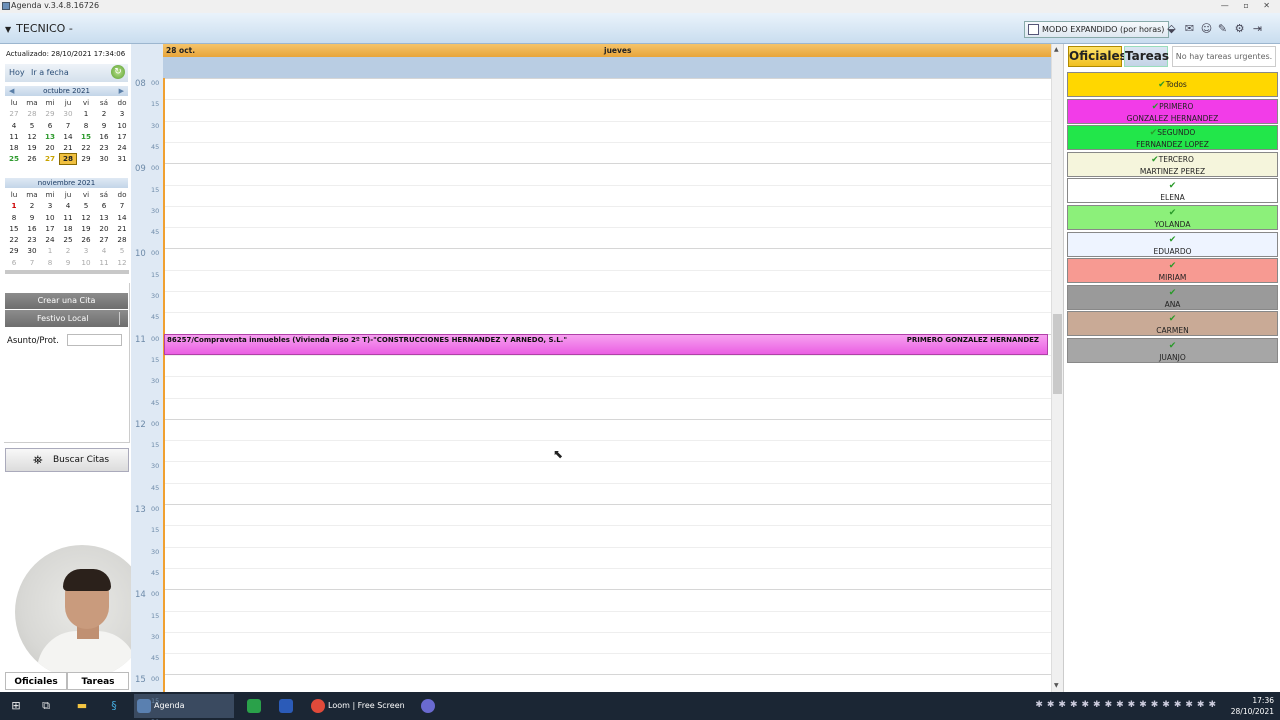  I want to click on officer-filter-ana: ✔ ANA, so click(1172, 297).